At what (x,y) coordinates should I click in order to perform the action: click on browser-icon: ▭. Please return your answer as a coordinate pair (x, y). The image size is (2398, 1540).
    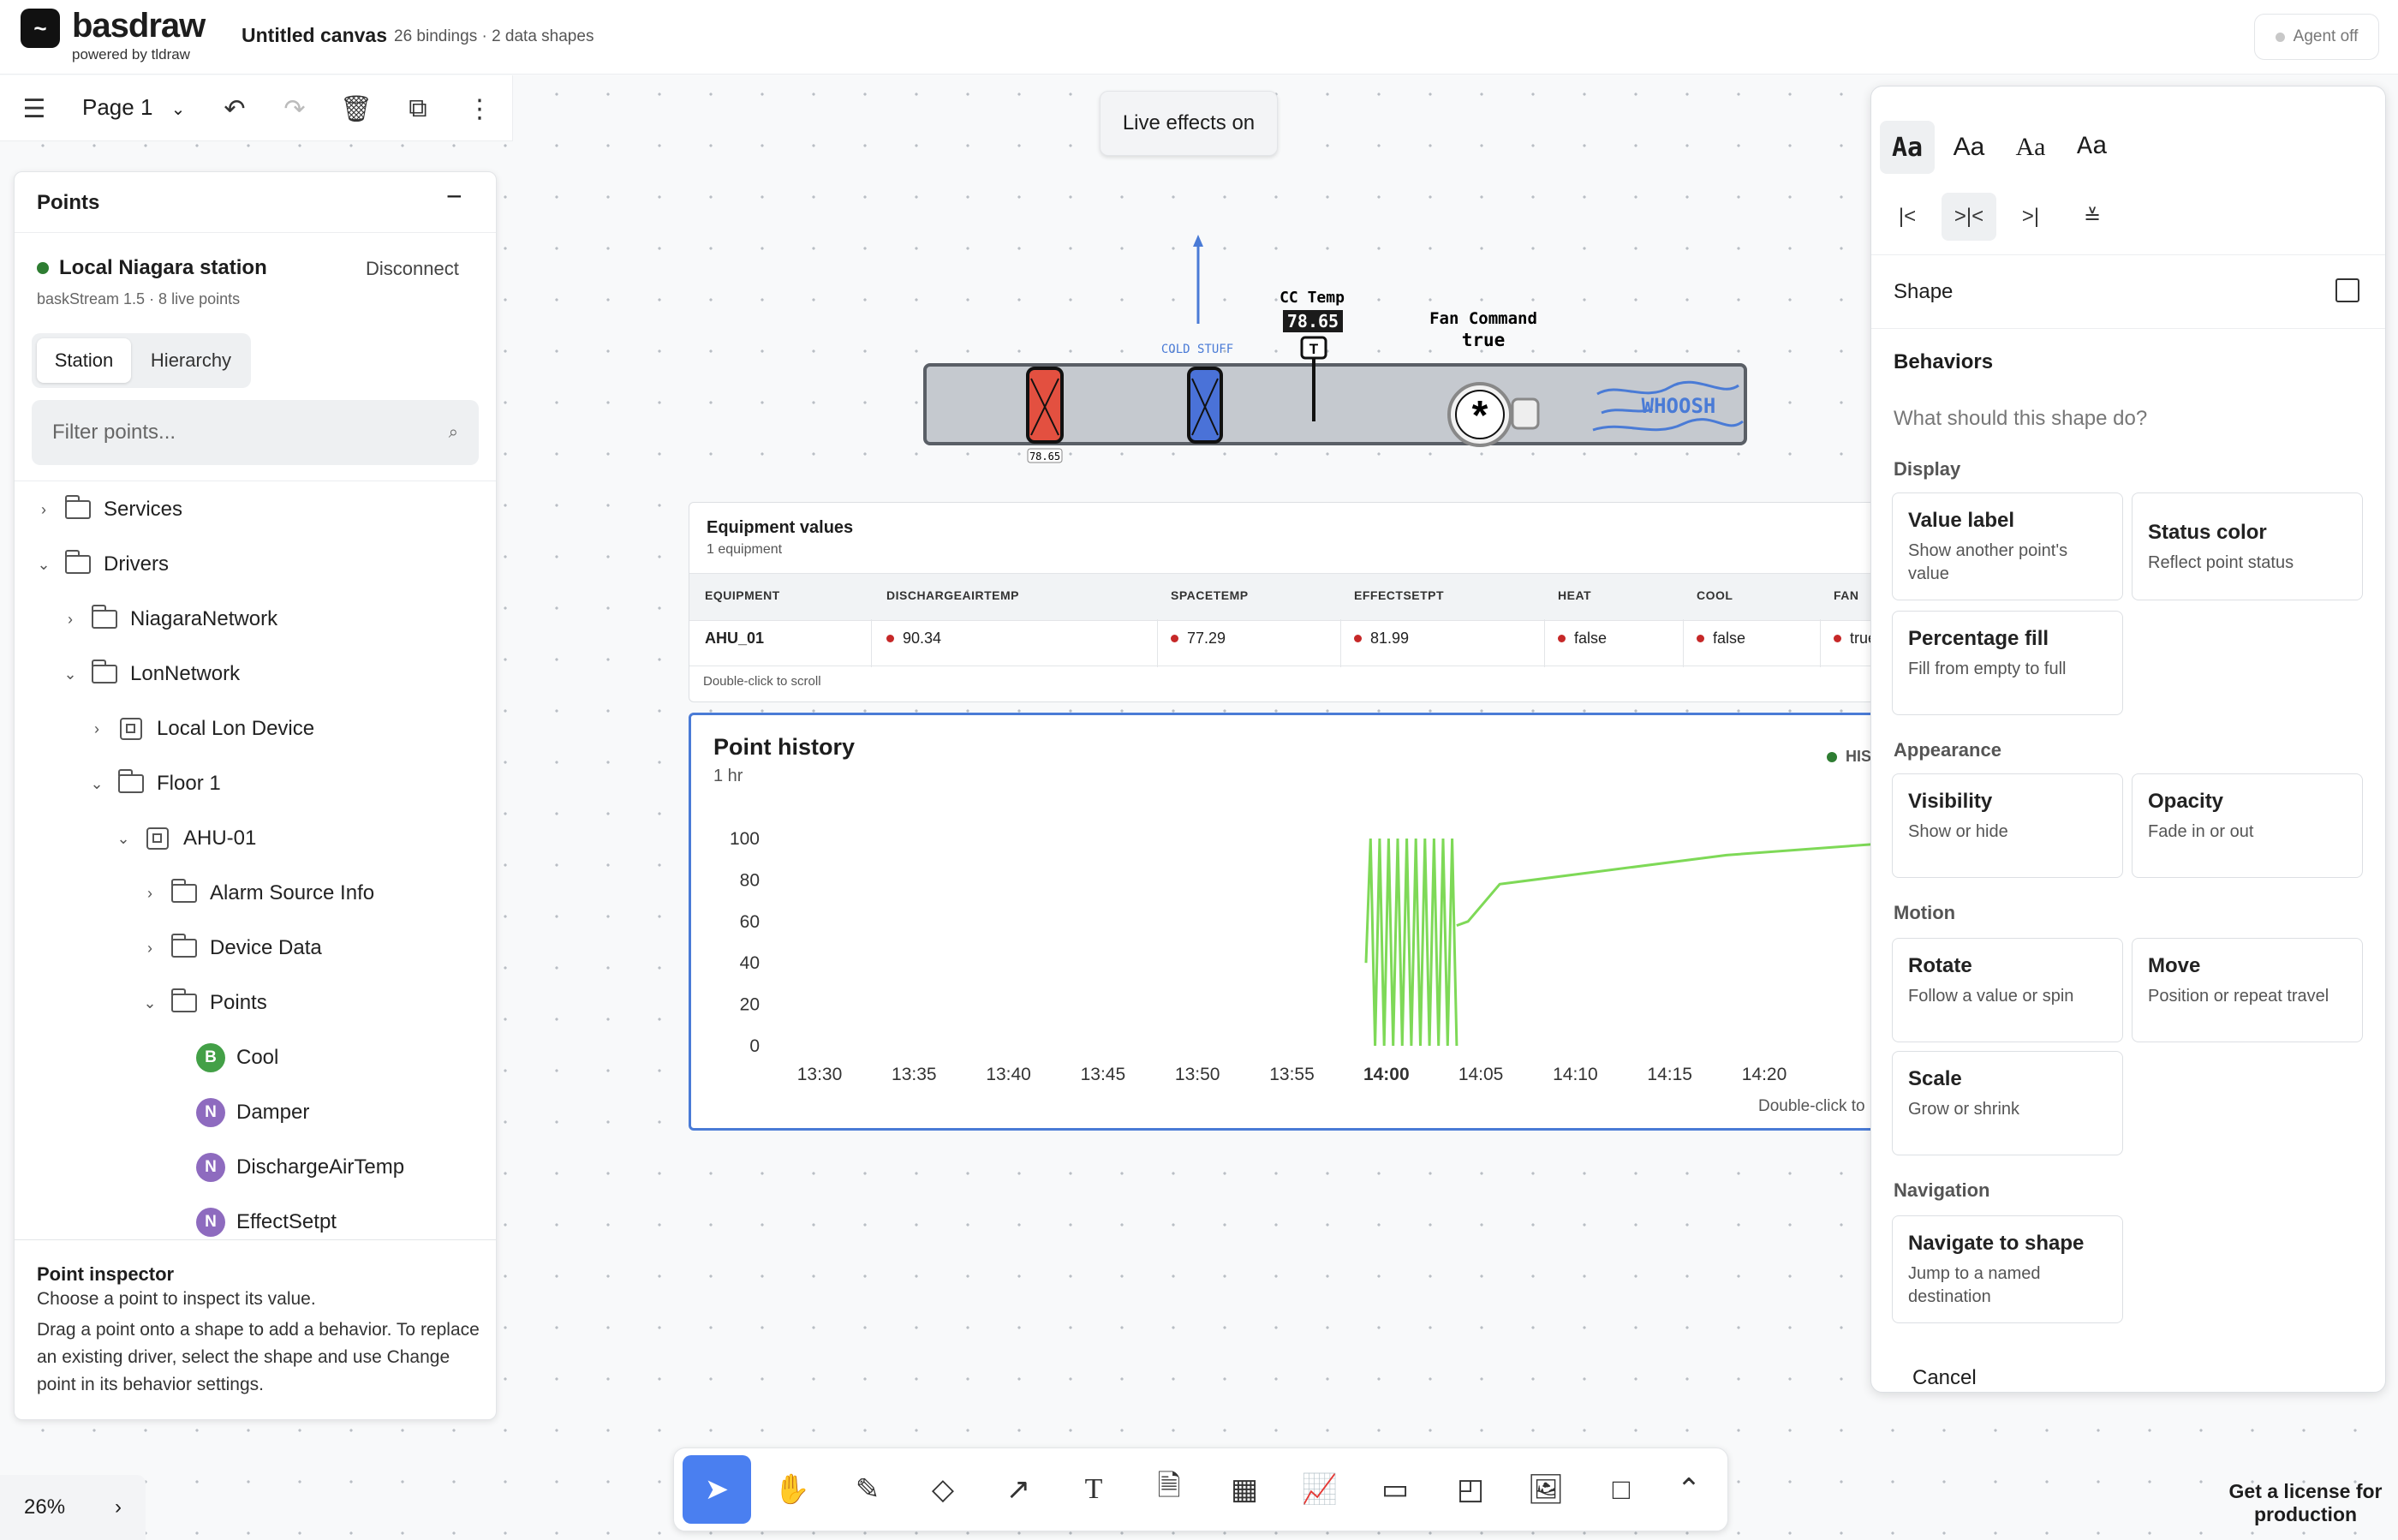
    Looking at the image, I should click on (1395, 1489).